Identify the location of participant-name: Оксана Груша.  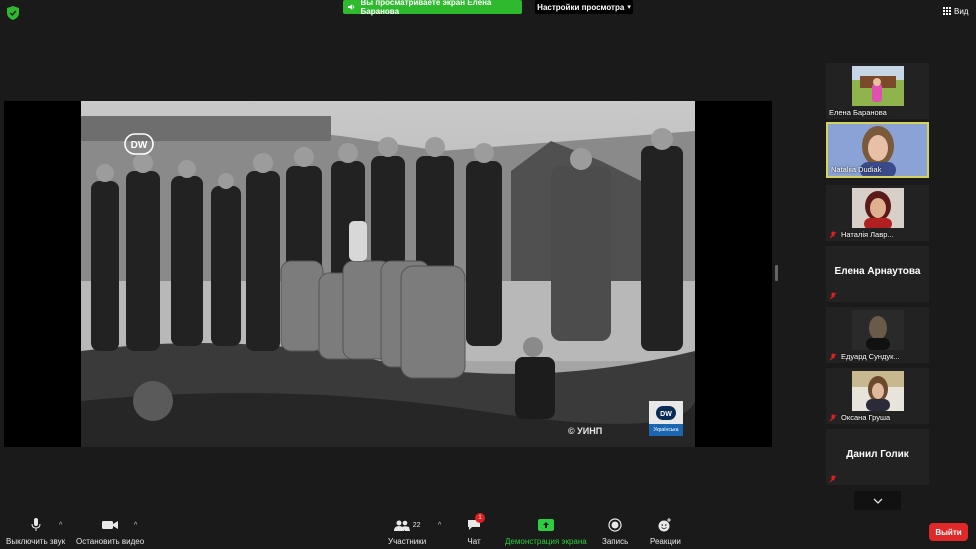
(859, 417).